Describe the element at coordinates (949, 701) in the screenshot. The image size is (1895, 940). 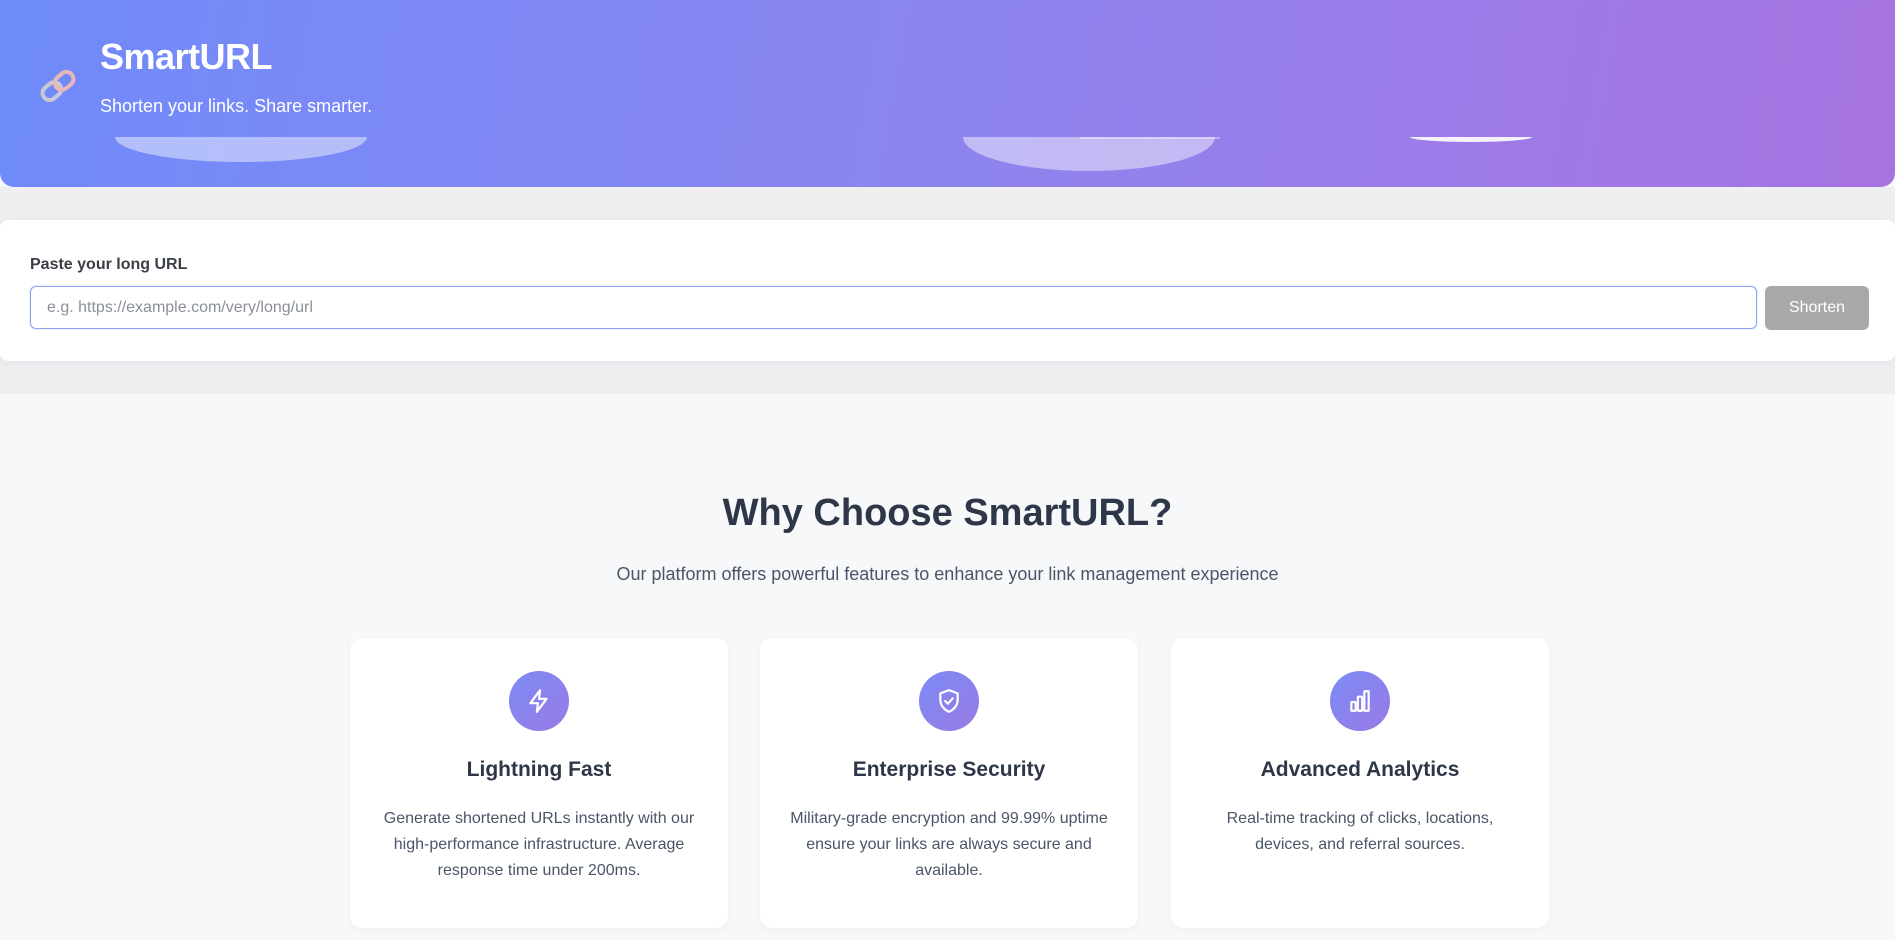
I see `shield-check-icon` at that location.